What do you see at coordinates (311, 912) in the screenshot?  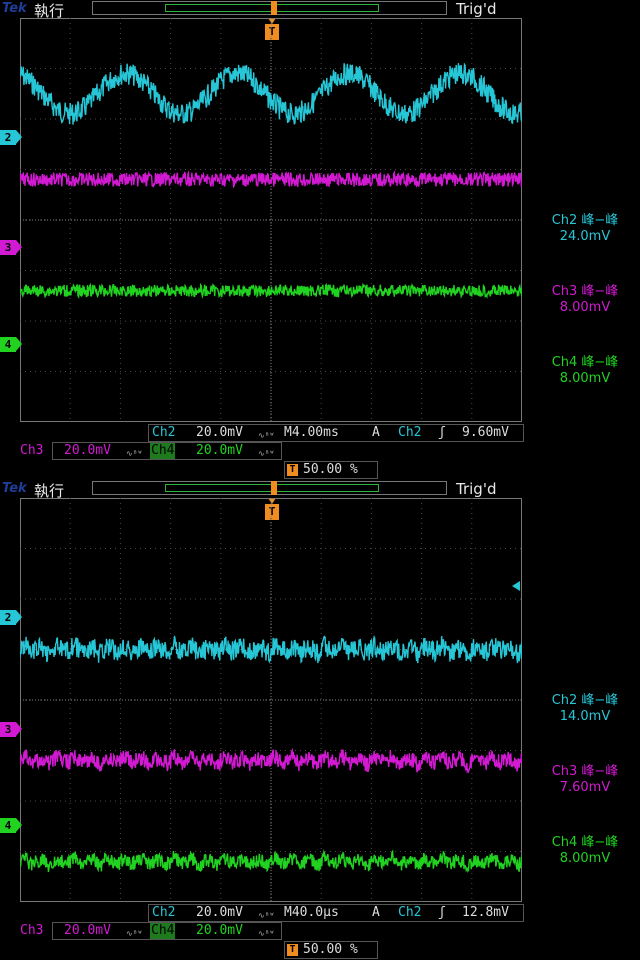 I see `timebase-value: M40.0µs` at bounding box center [311, 912].